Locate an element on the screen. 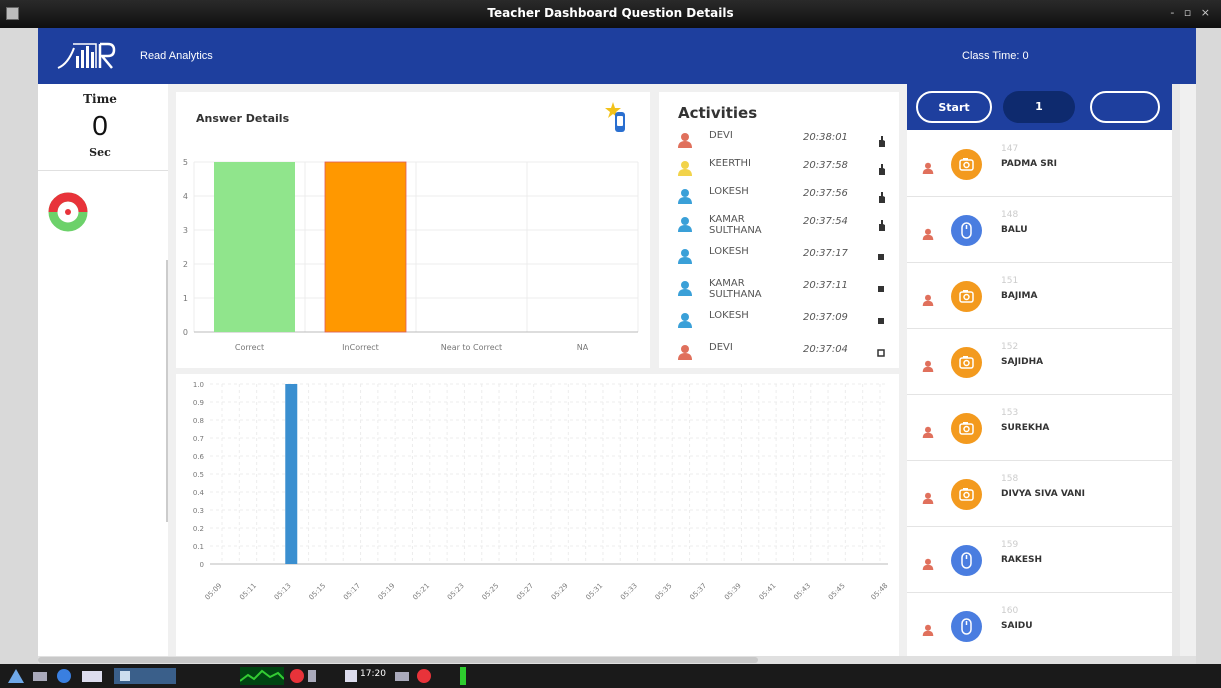  display-icon is located at coordinates (351, 676).